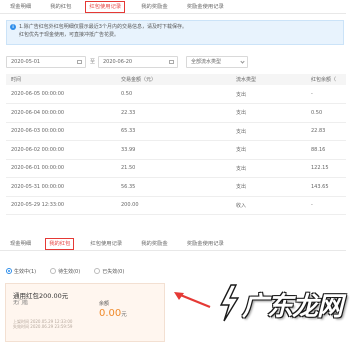 The width and height of the screenshot is (350, 345). What do you see at coordinates (61, 113) in the screenshot?
I see `cell-time: 2020-06-04 00:00:00` at bounding box center [61, 113].